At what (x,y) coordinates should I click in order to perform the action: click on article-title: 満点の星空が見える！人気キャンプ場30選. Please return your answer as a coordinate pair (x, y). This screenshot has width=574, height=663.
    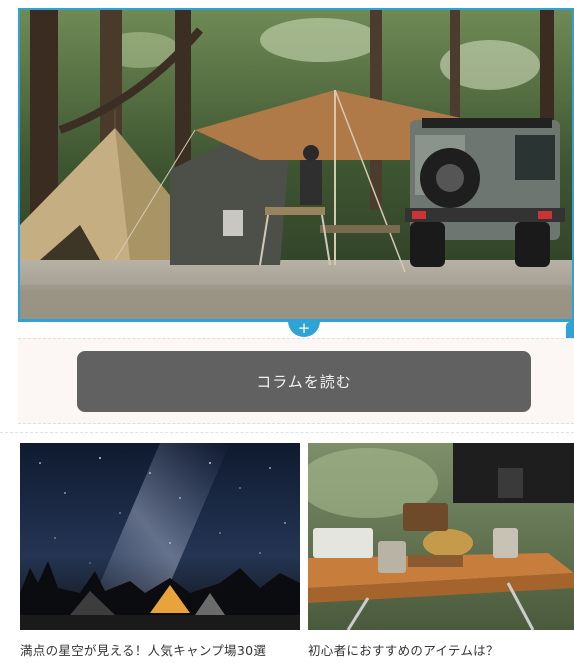
    Looking at the image, I should click on (143, 650).